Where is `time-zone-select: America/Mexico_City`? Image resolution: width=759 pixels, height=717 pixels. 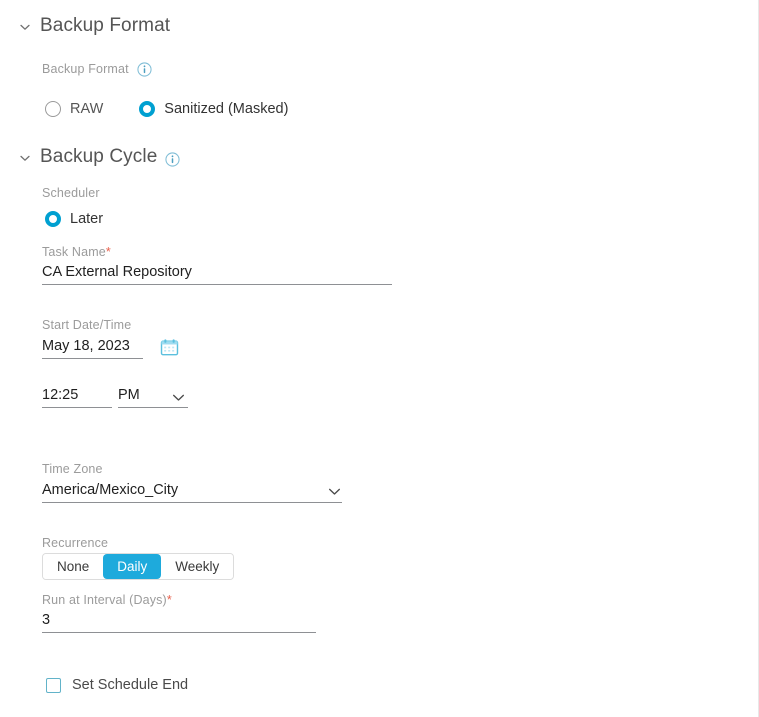
time-zone-select: America/Mexico_City is located at coordinates (192, 492).